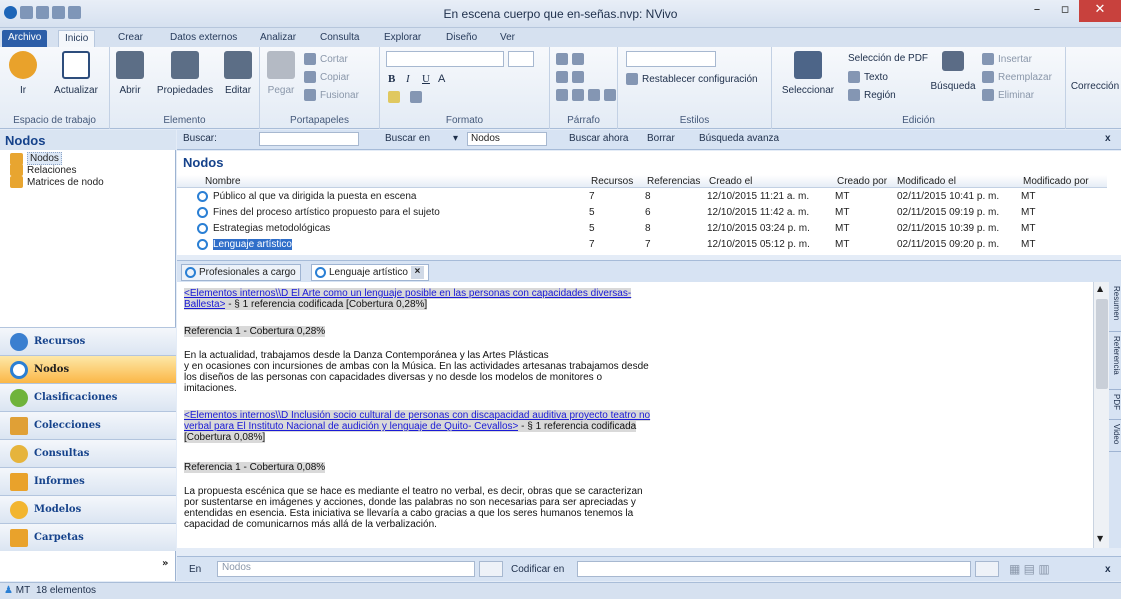 The width and height of the screenshot is (1121, 599). I want to click on tab-datos-externos: Datos externos, so click(203, 38).